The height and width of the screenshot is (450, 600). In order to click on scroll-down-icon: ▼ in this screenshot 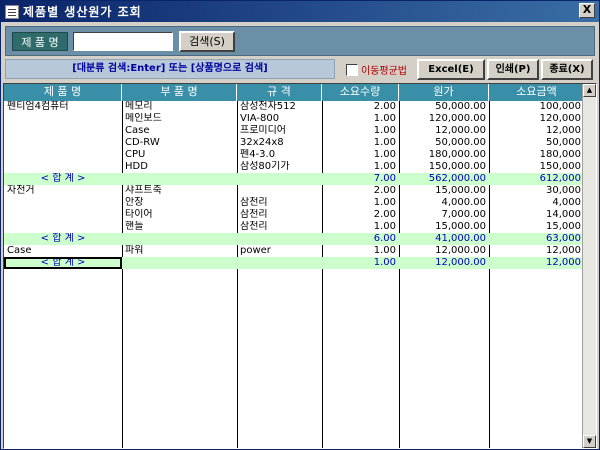, I will do `click(589, 441)`.